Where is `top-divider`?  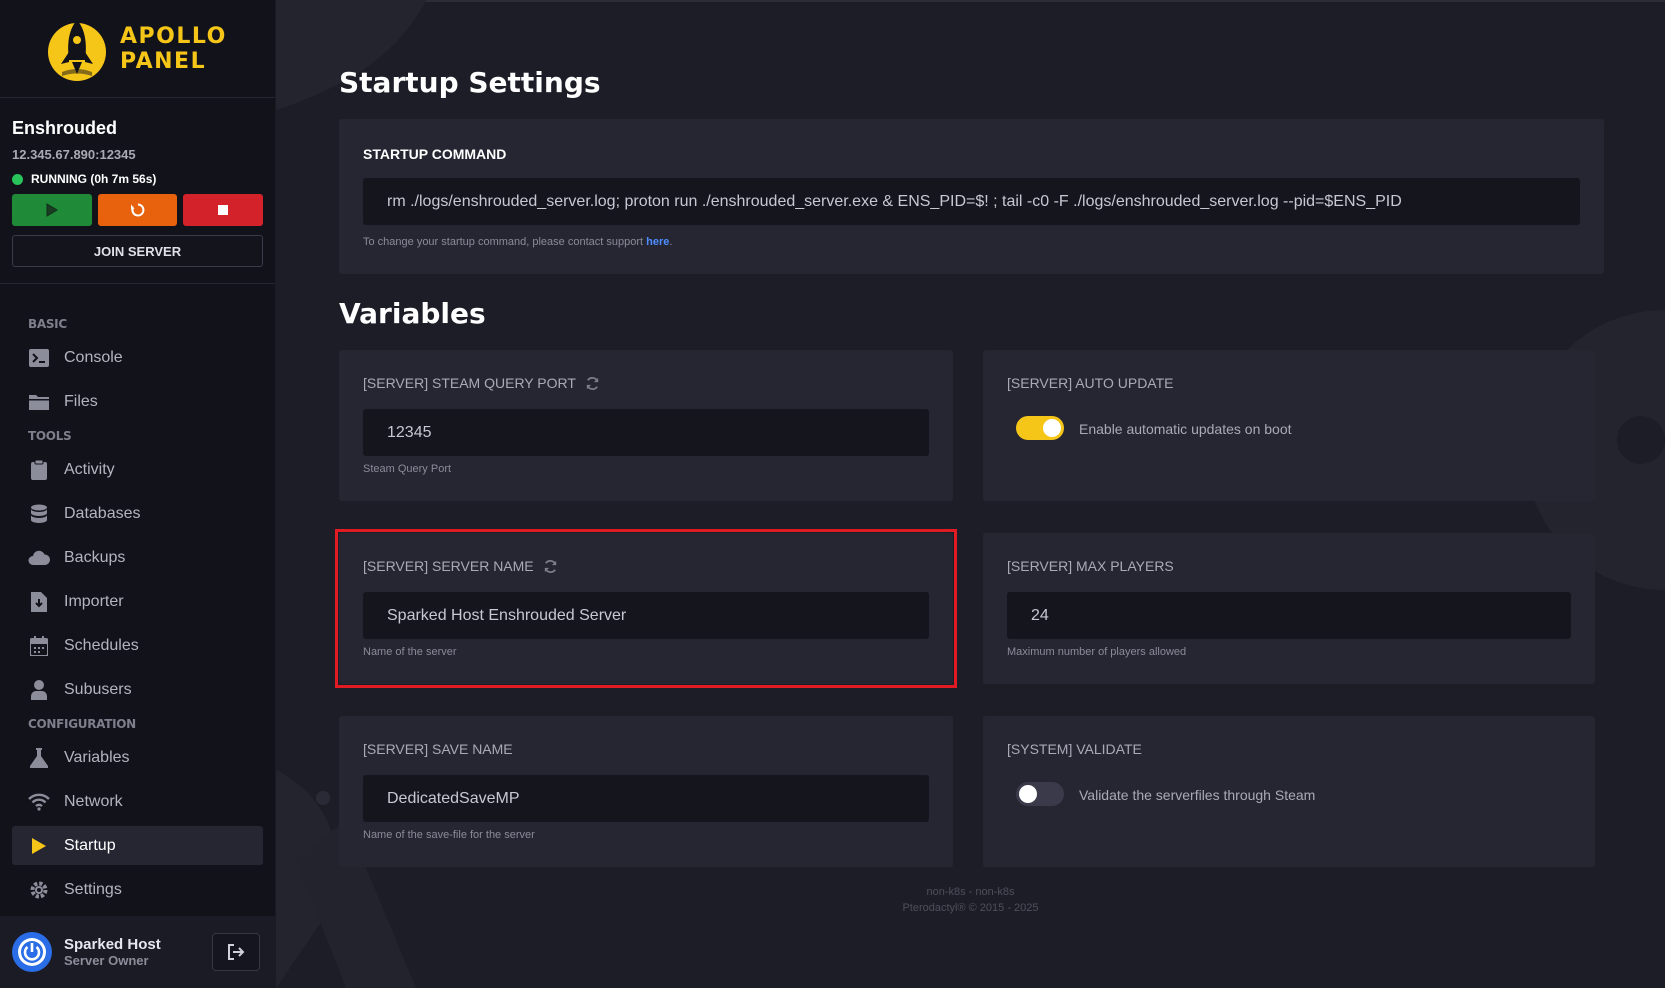 top-divider is located at coordinates (970, 1).